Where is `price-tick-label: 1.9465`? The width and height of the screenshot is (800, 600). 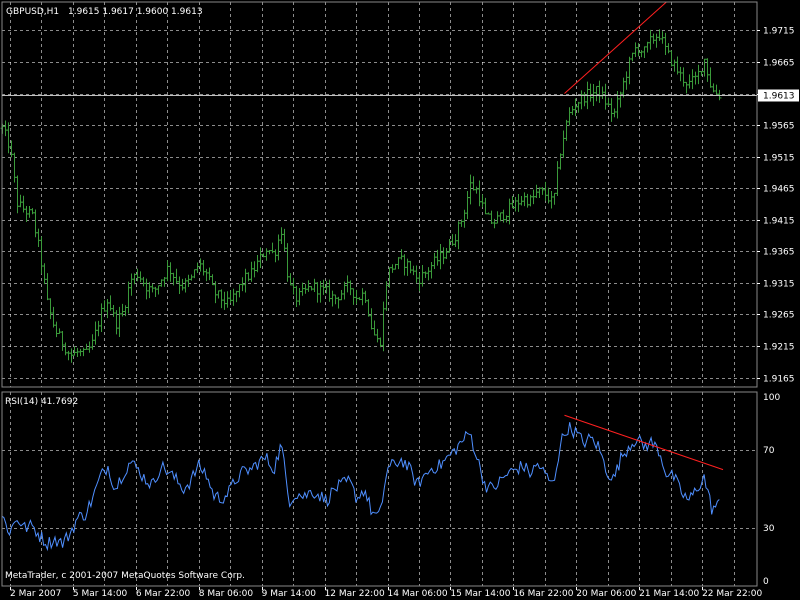 price-tick-label: 1.9465 is located at coordinates (779, 190).